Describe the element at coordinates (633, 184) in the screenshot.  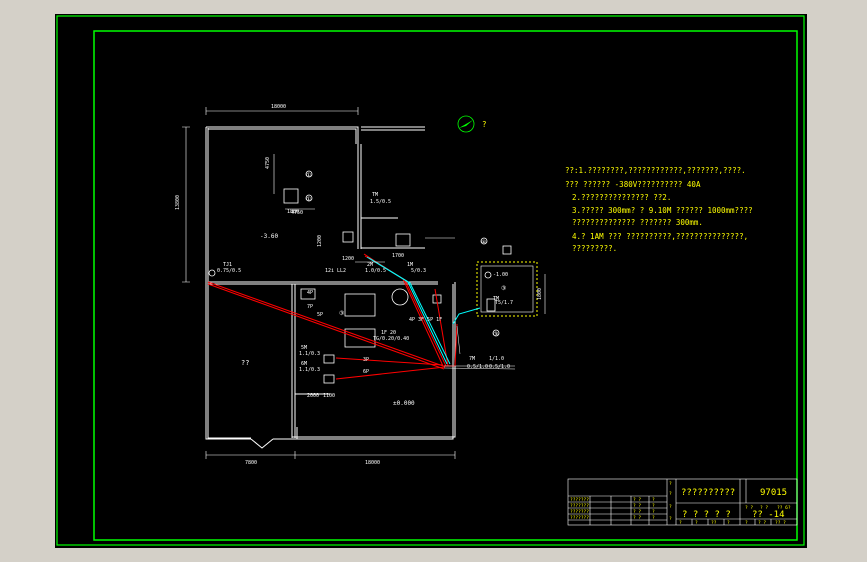
I see `note-line-2: ??? ?????? -380V?????????? 40A` at that location.